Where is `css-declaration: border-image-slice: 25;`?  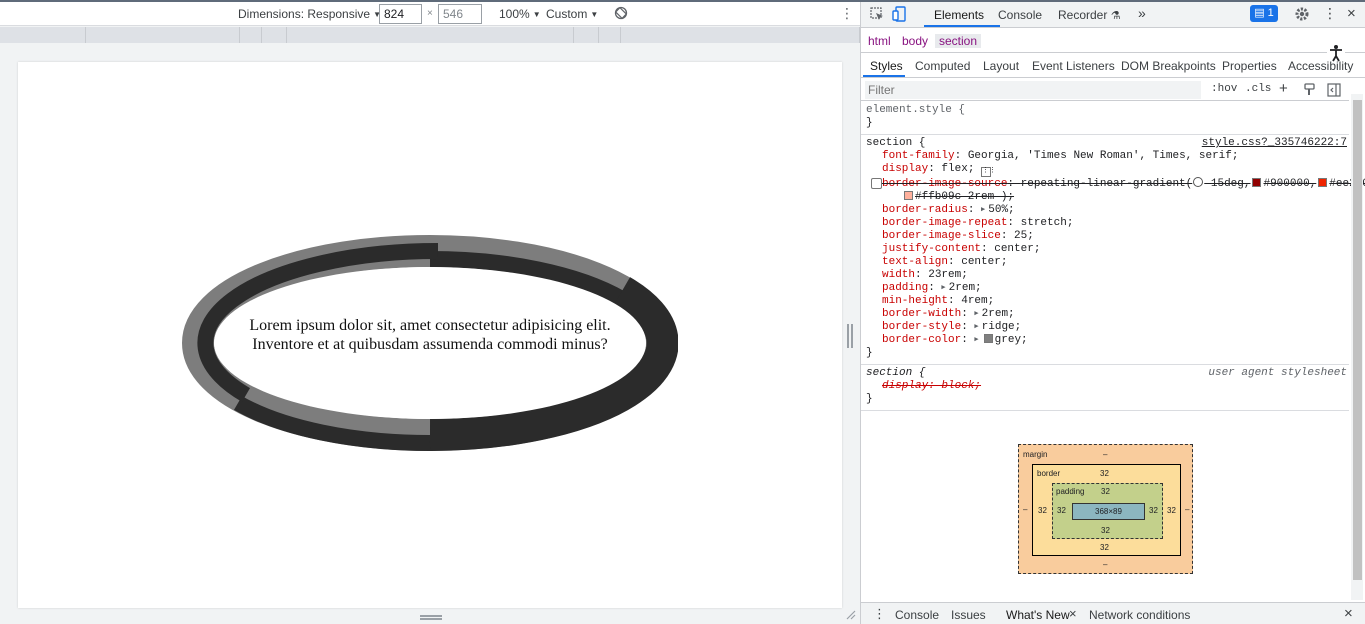 css-declaration: border-image-slice: 25; is located at coordinates (1107, 236).